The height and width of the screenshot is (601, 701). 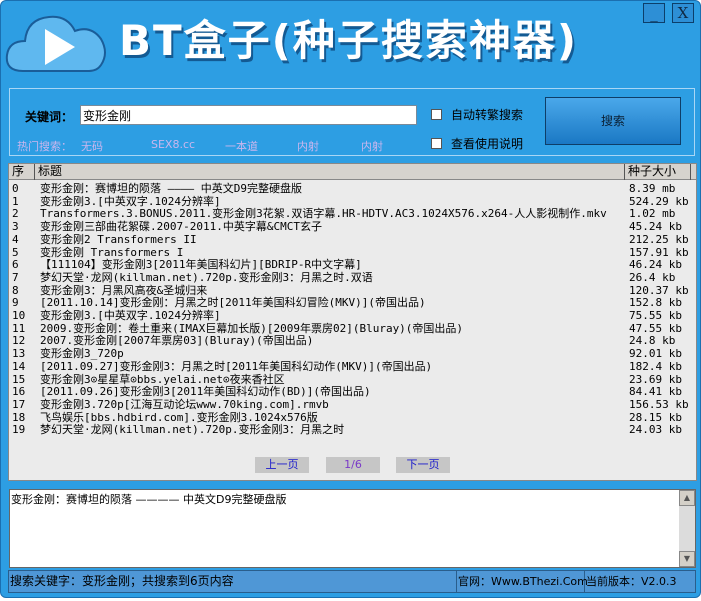 I want to click on row-size: 182.4 kb, so click(x=655, y=366).